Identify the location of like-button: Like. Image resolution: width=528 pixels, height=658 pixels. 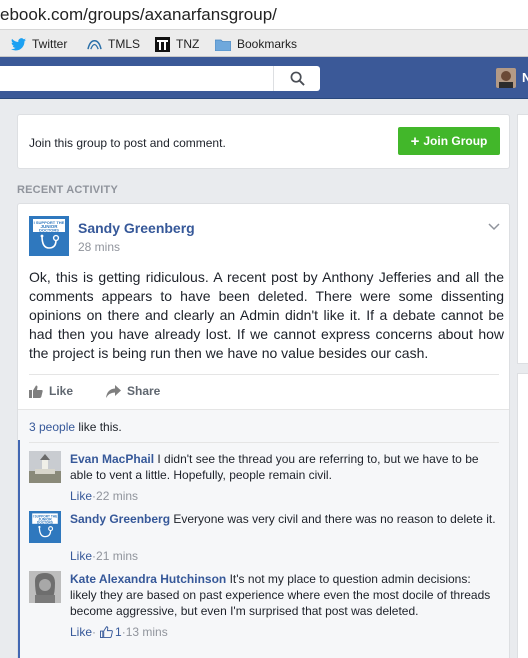
(51, 391).